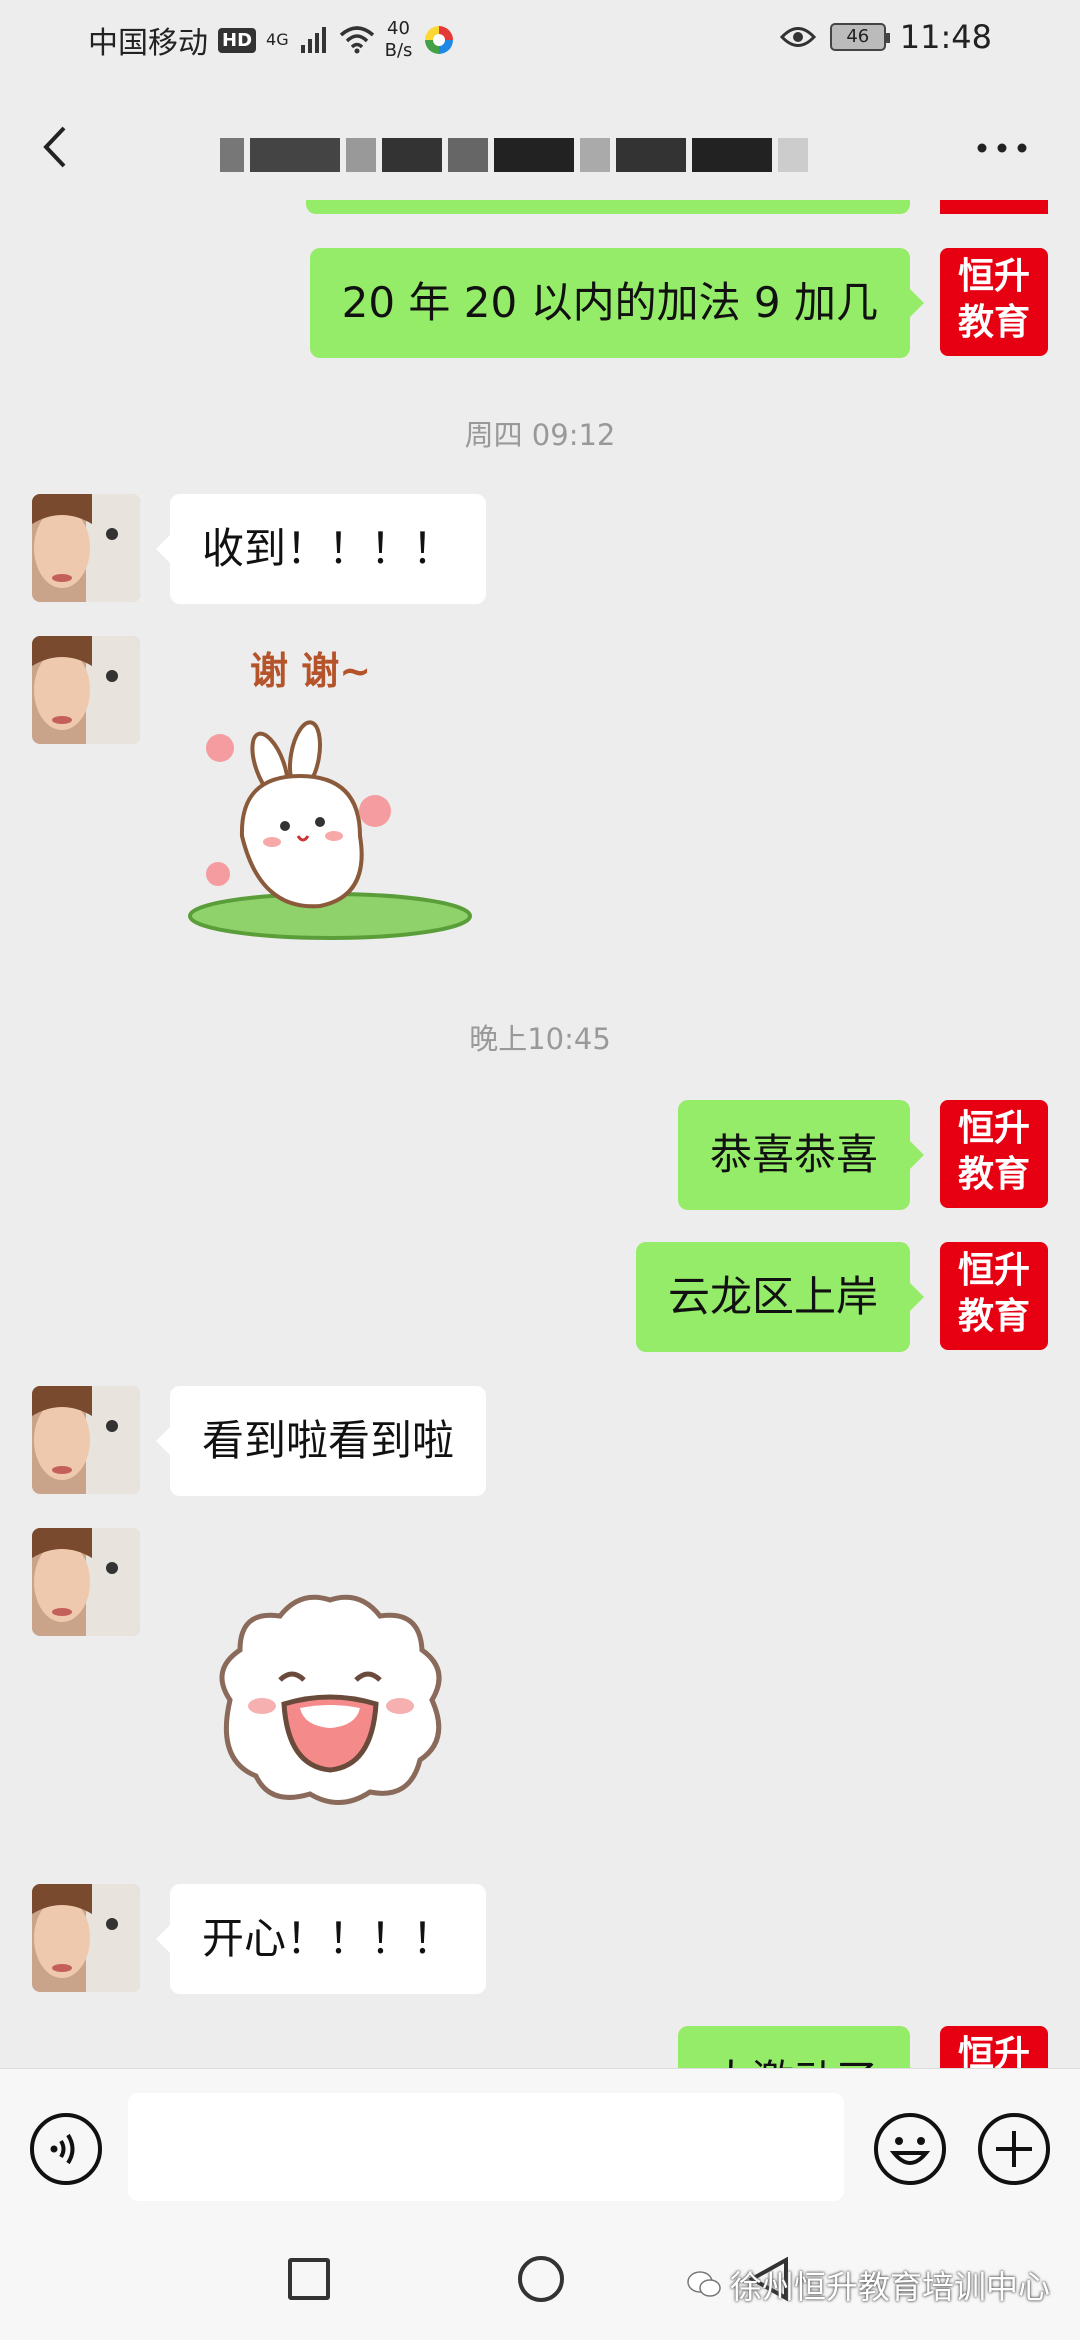  Describe the element at coordinates (797, 37) in the screenshot. I see `eye-icon` at that location.